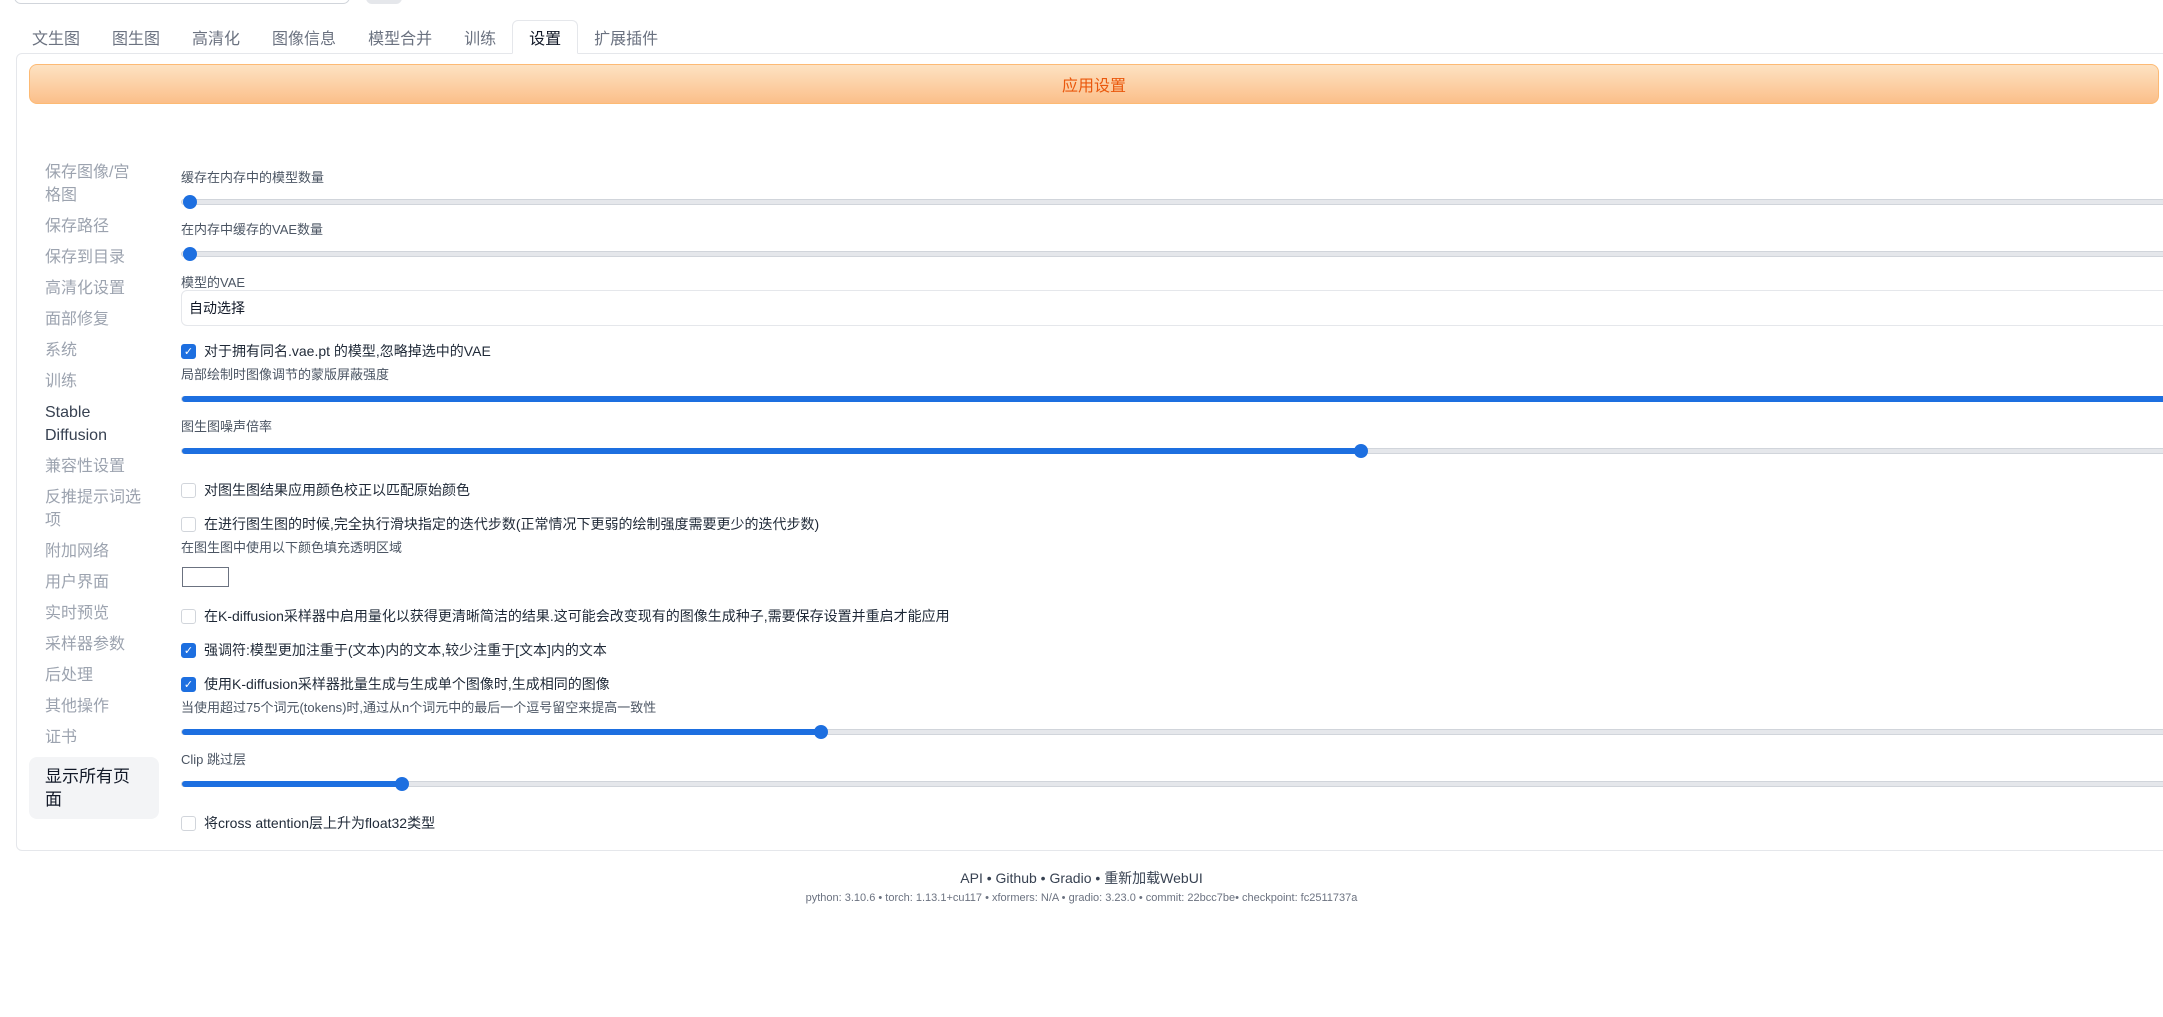  What do you see at coordinates (1172, 308) in the screenshot?
I see `vae-select: 自动选择` at bounding box center [1172, 308].